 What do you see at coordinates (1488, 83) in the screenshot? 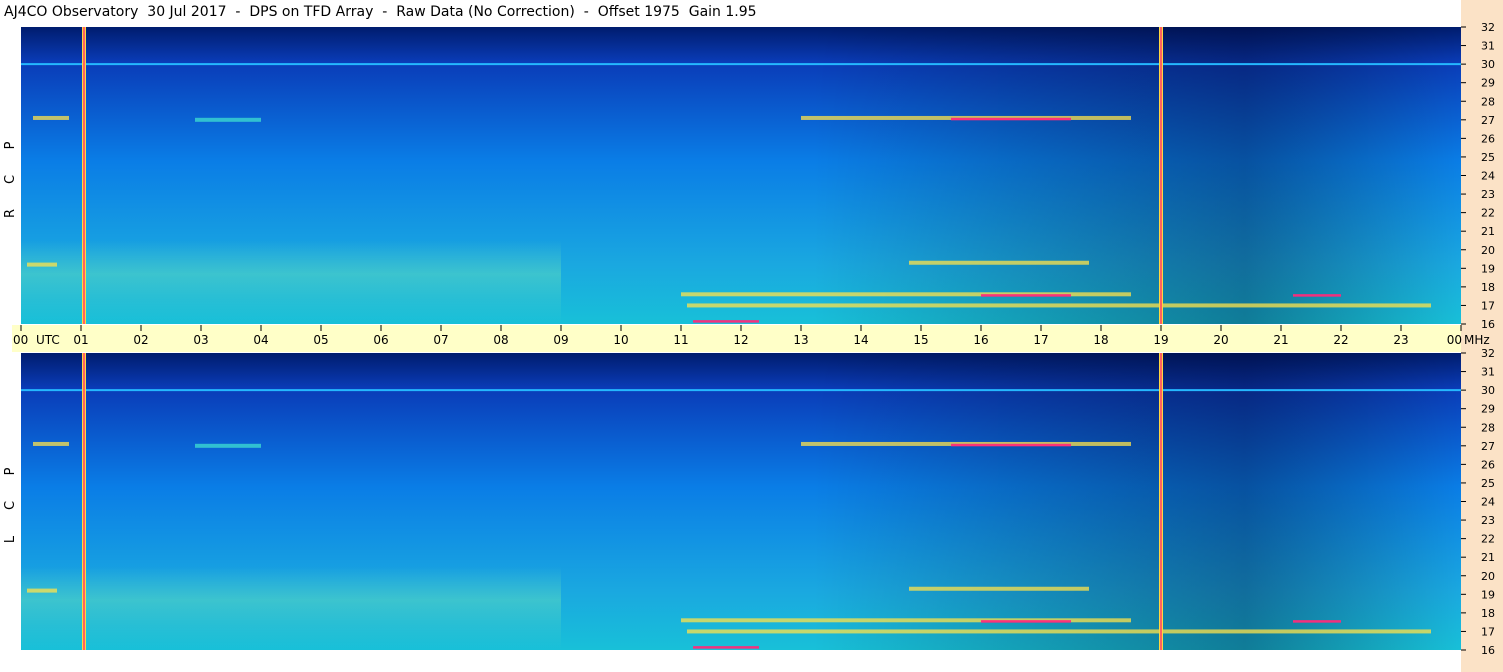
I see `rcp-y-tick-label: 29` at bounding box center [1488, 83].